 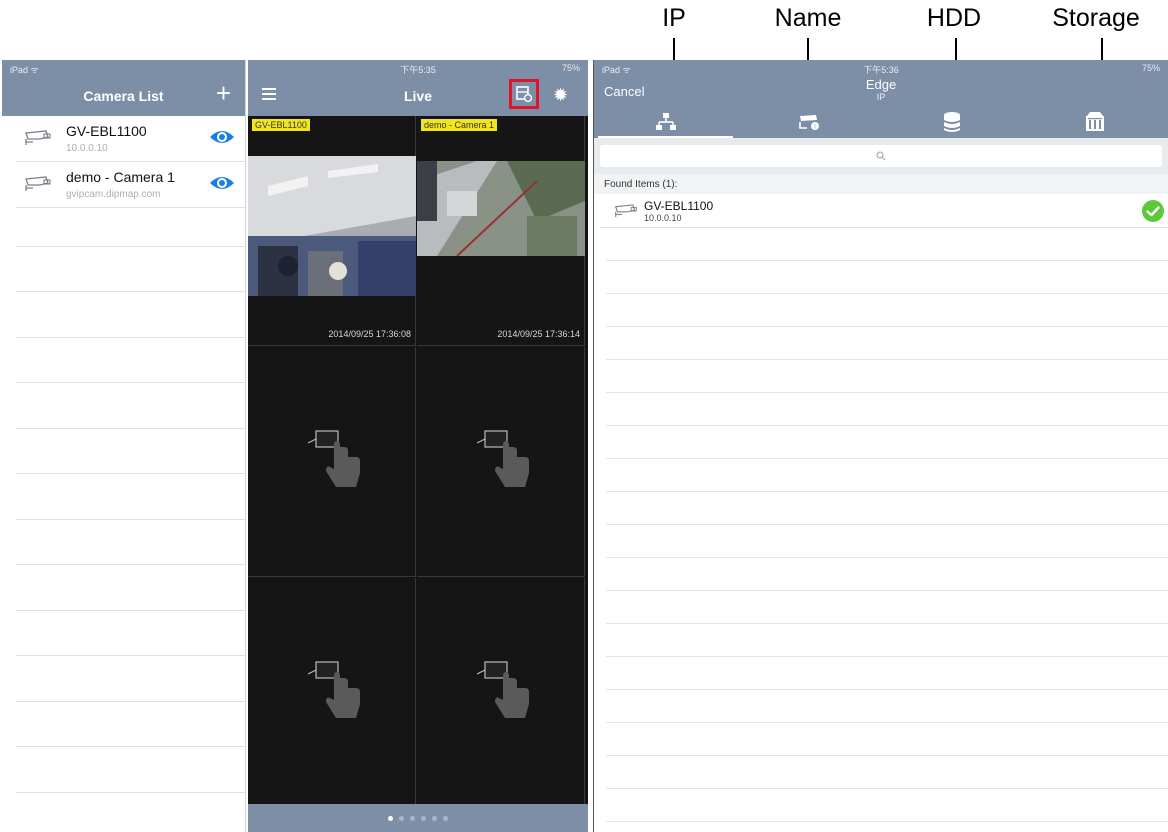 I want to click on search-icon, so click(x=881, y=156).